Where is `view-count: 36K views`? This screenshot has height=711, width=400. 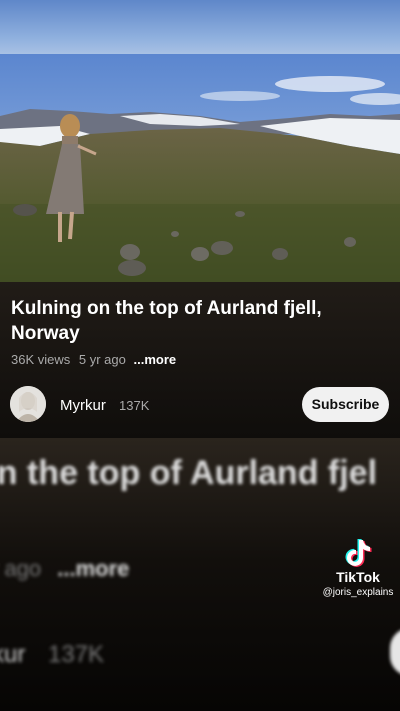 view-count: 36K views is located at coordinates (41, 359).